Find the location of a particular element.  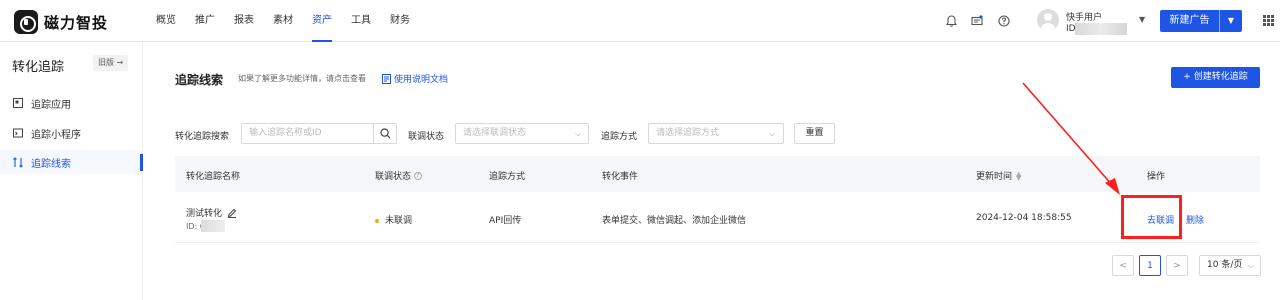

document-icon is located at coordinates (386, 78).